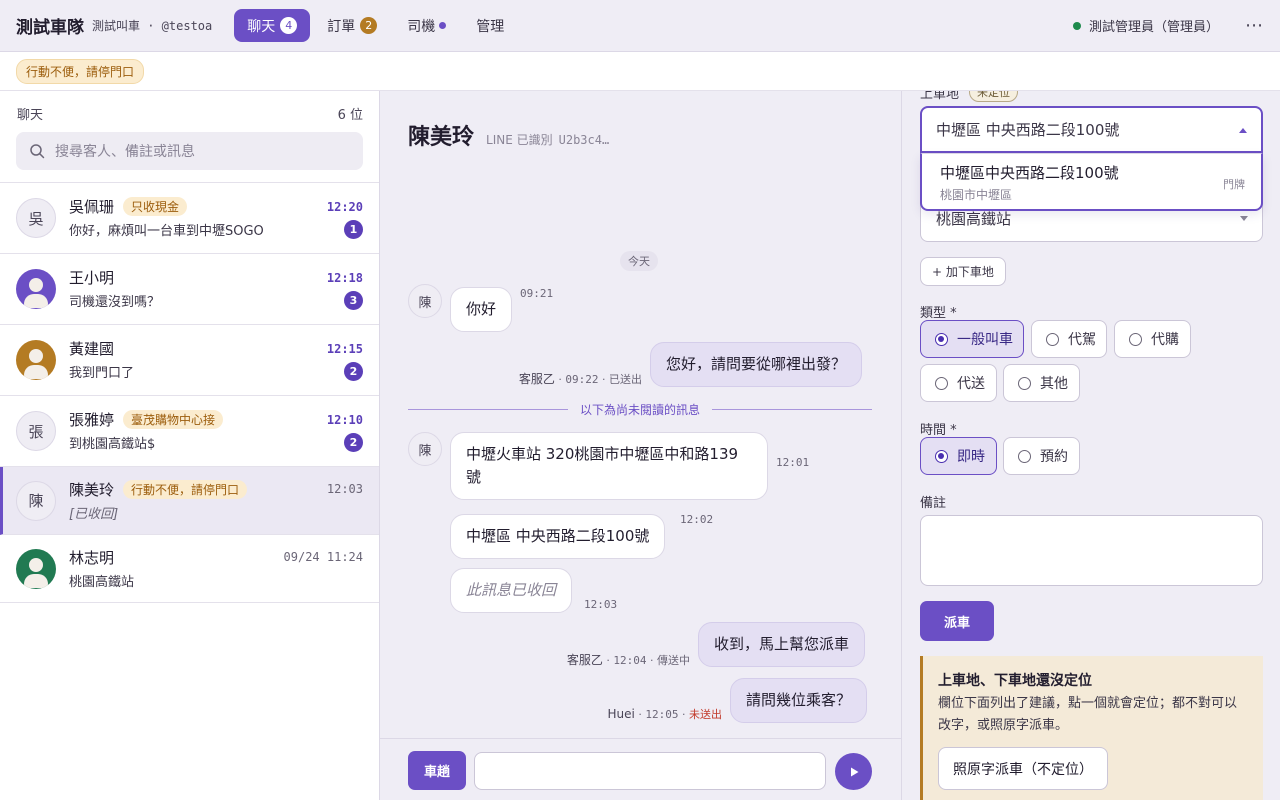 The height and width of the screenshot is (800, 1280). What do you see at coordinates (437, 770) in the screenshot?
I see `trip-button: 車趟` at bounding box center [437, 770].